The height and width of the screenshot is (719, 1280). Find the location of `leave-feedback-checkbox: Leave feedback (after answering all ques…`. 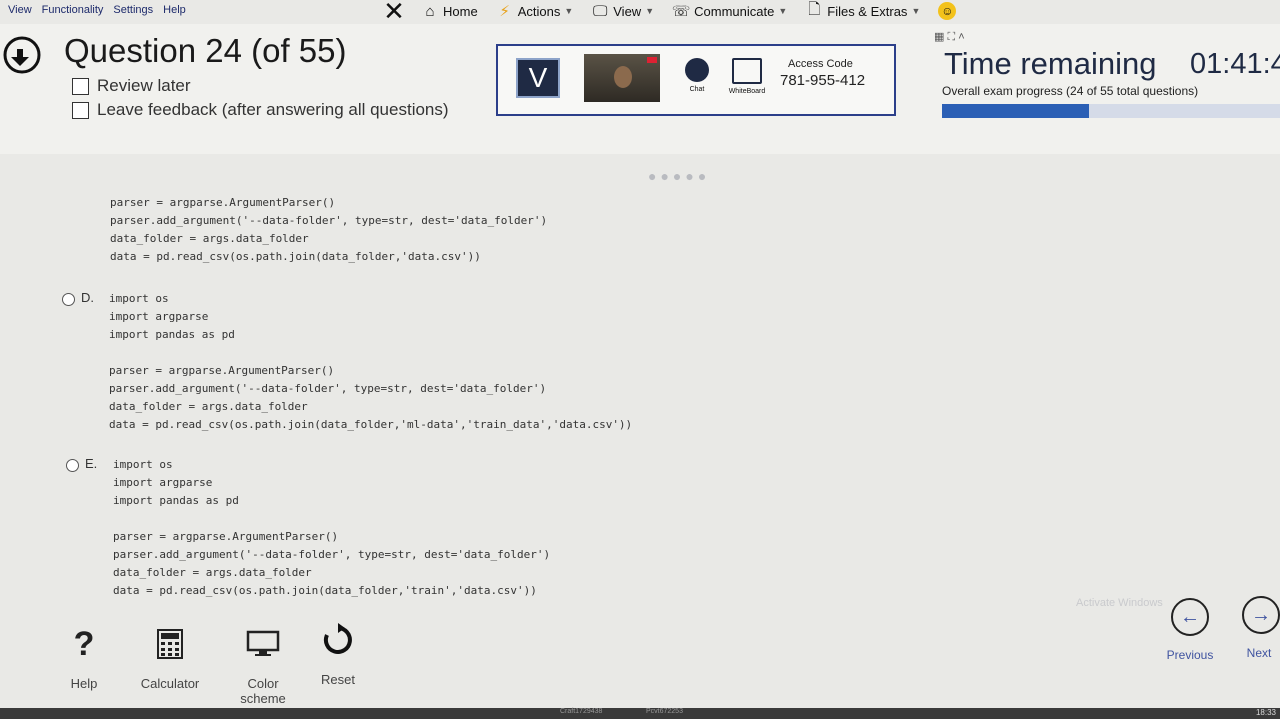

leave-feedback-checkbox: Leave feedback (after answering all ques… is located at coordinates (260, 110).